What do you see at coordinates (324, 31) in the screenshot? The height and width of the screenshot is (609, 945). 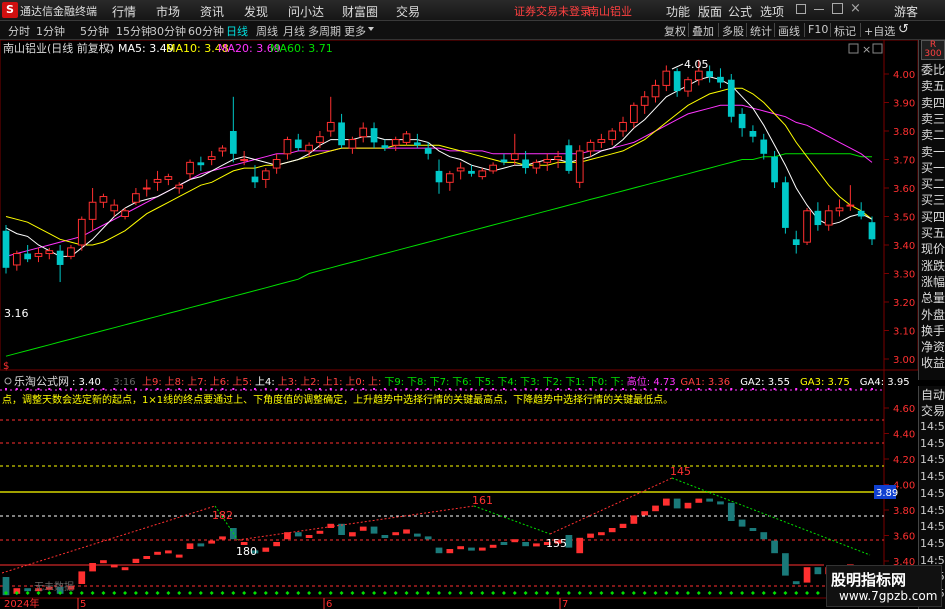 I see `tab-multi-period: 多周期` at bounding box center [324, 31].